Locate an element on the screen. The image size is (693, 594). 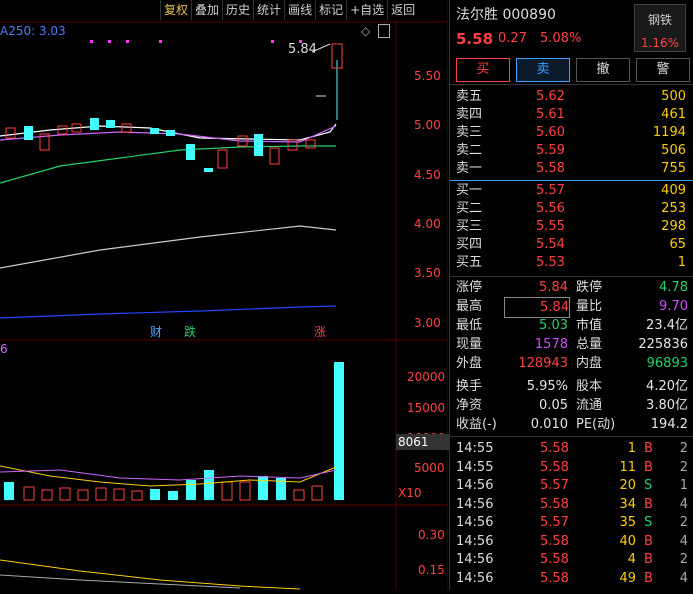
ask-label: 卖一 is located at coordinates (469, 168).